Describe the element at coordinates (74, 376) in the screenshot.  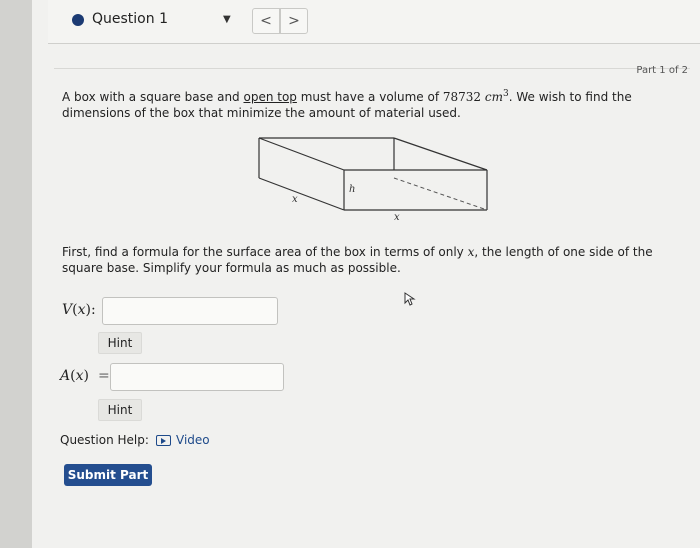
I see `area-function-label: A(x)` at that location.